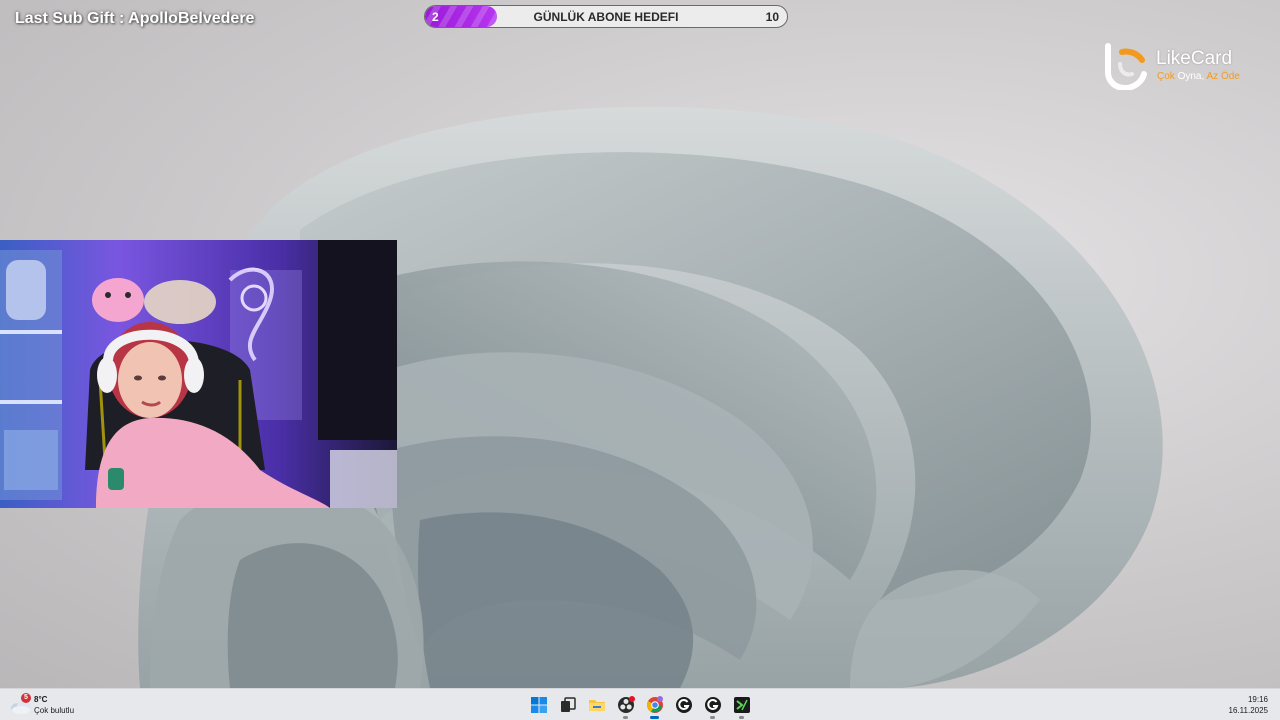 Image resolution: width=1280 pixels, height=720 pixels. Describe the element at coordinates (1194, 58) in the screenshot. I see `likecard-brand-name: LikeCard` at that location.